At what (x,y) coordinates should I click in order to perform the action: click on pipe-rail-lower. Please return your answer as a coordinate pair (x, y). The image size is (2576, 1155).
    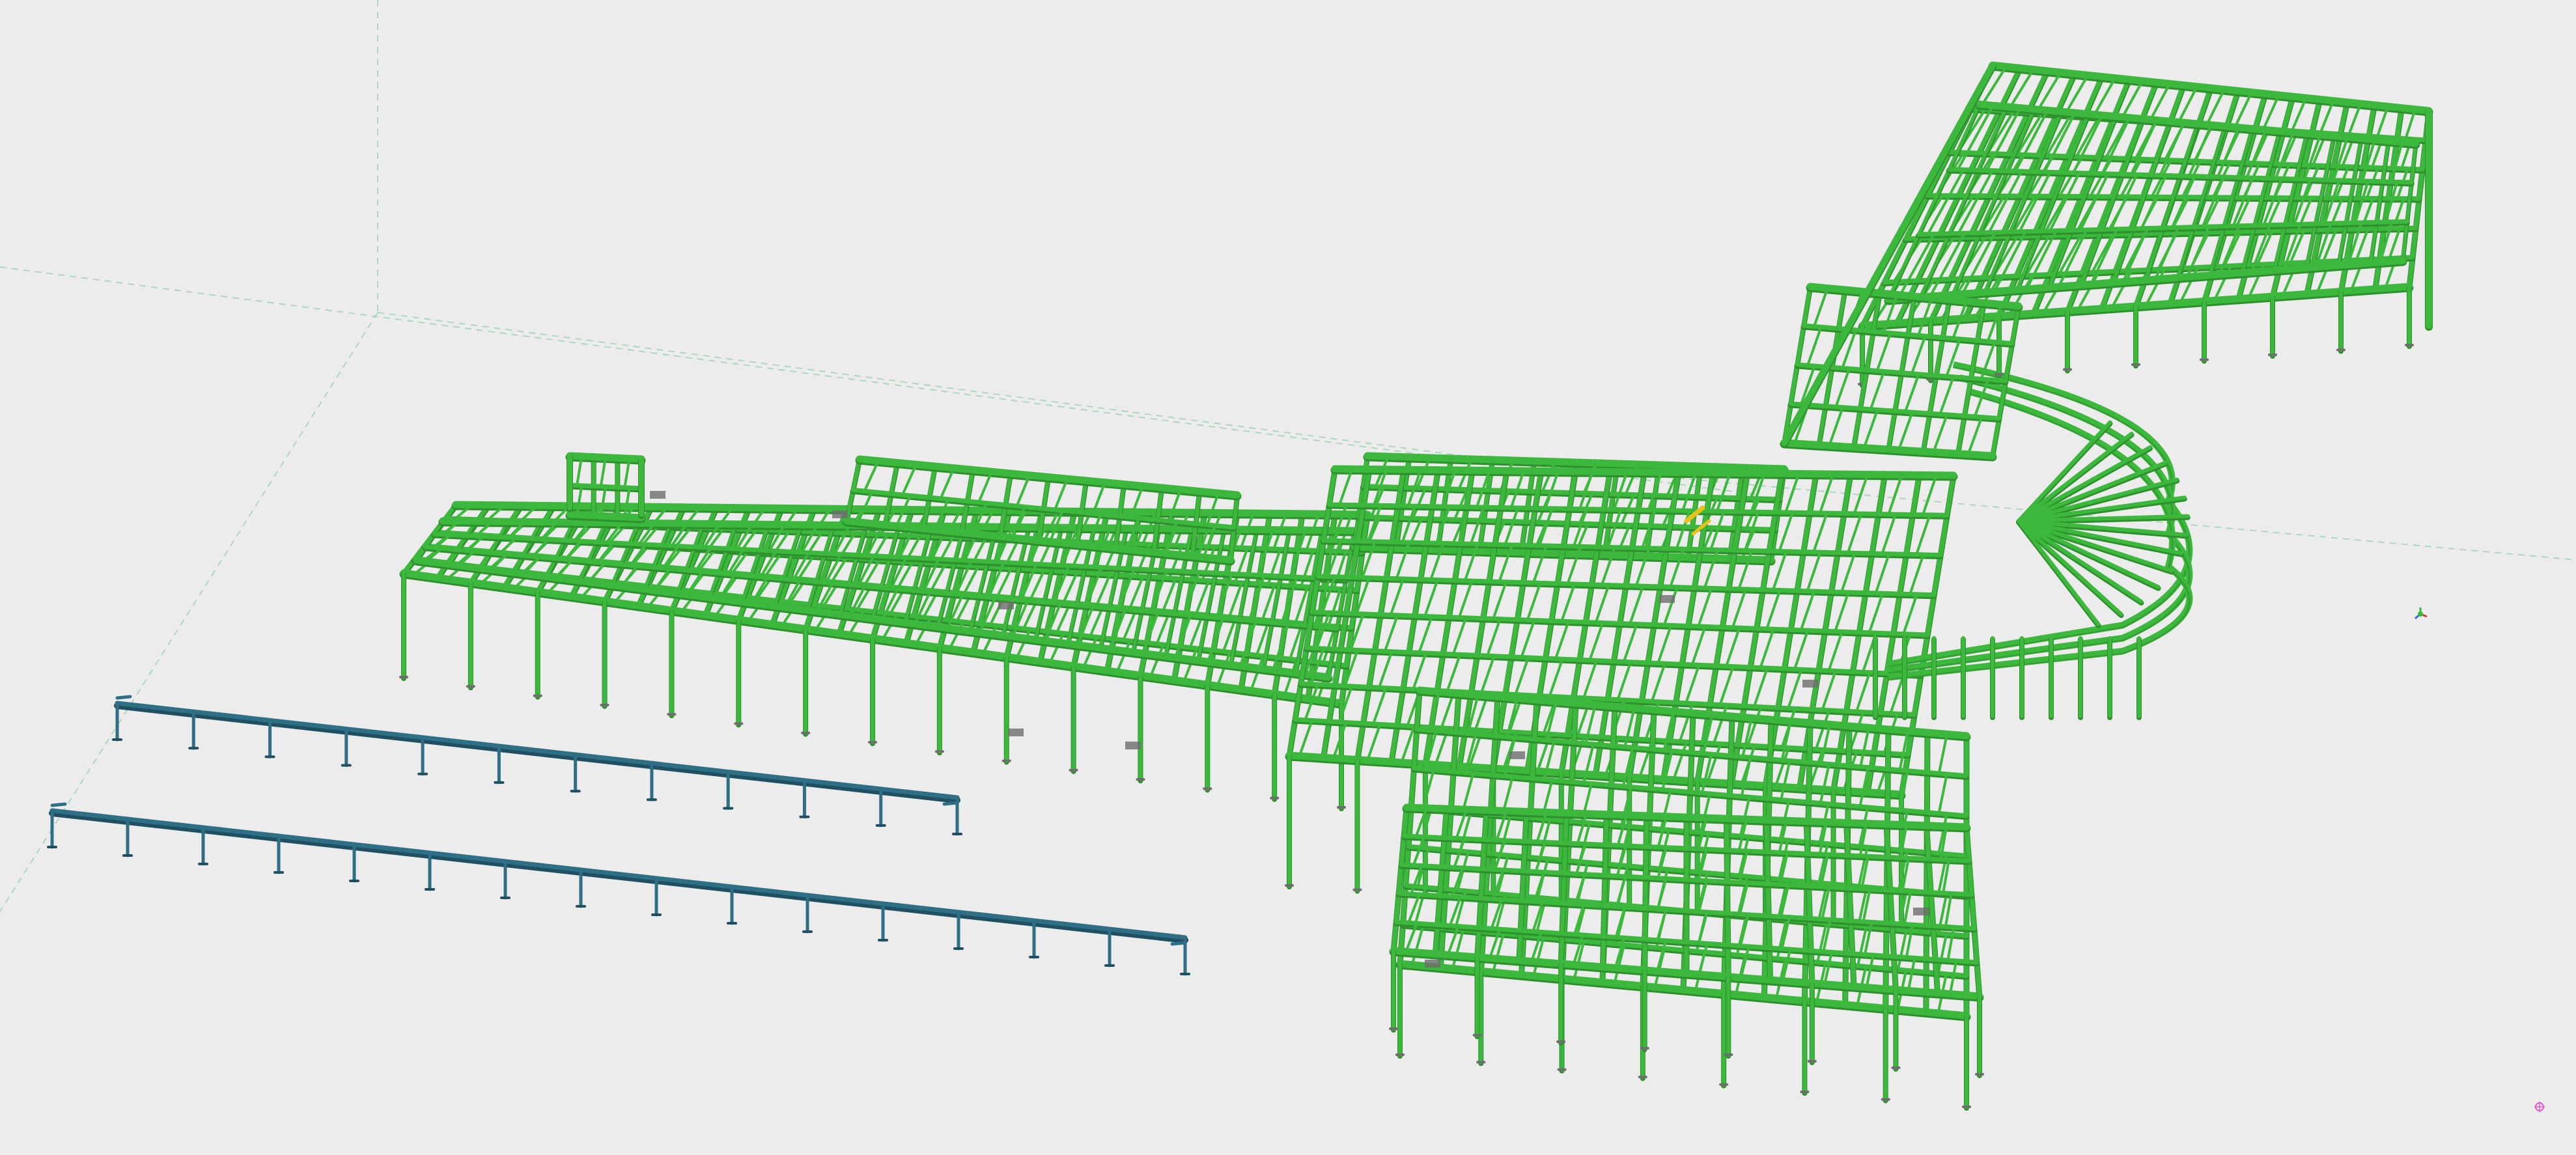
    Looking at the image, I should click on (619, 889).